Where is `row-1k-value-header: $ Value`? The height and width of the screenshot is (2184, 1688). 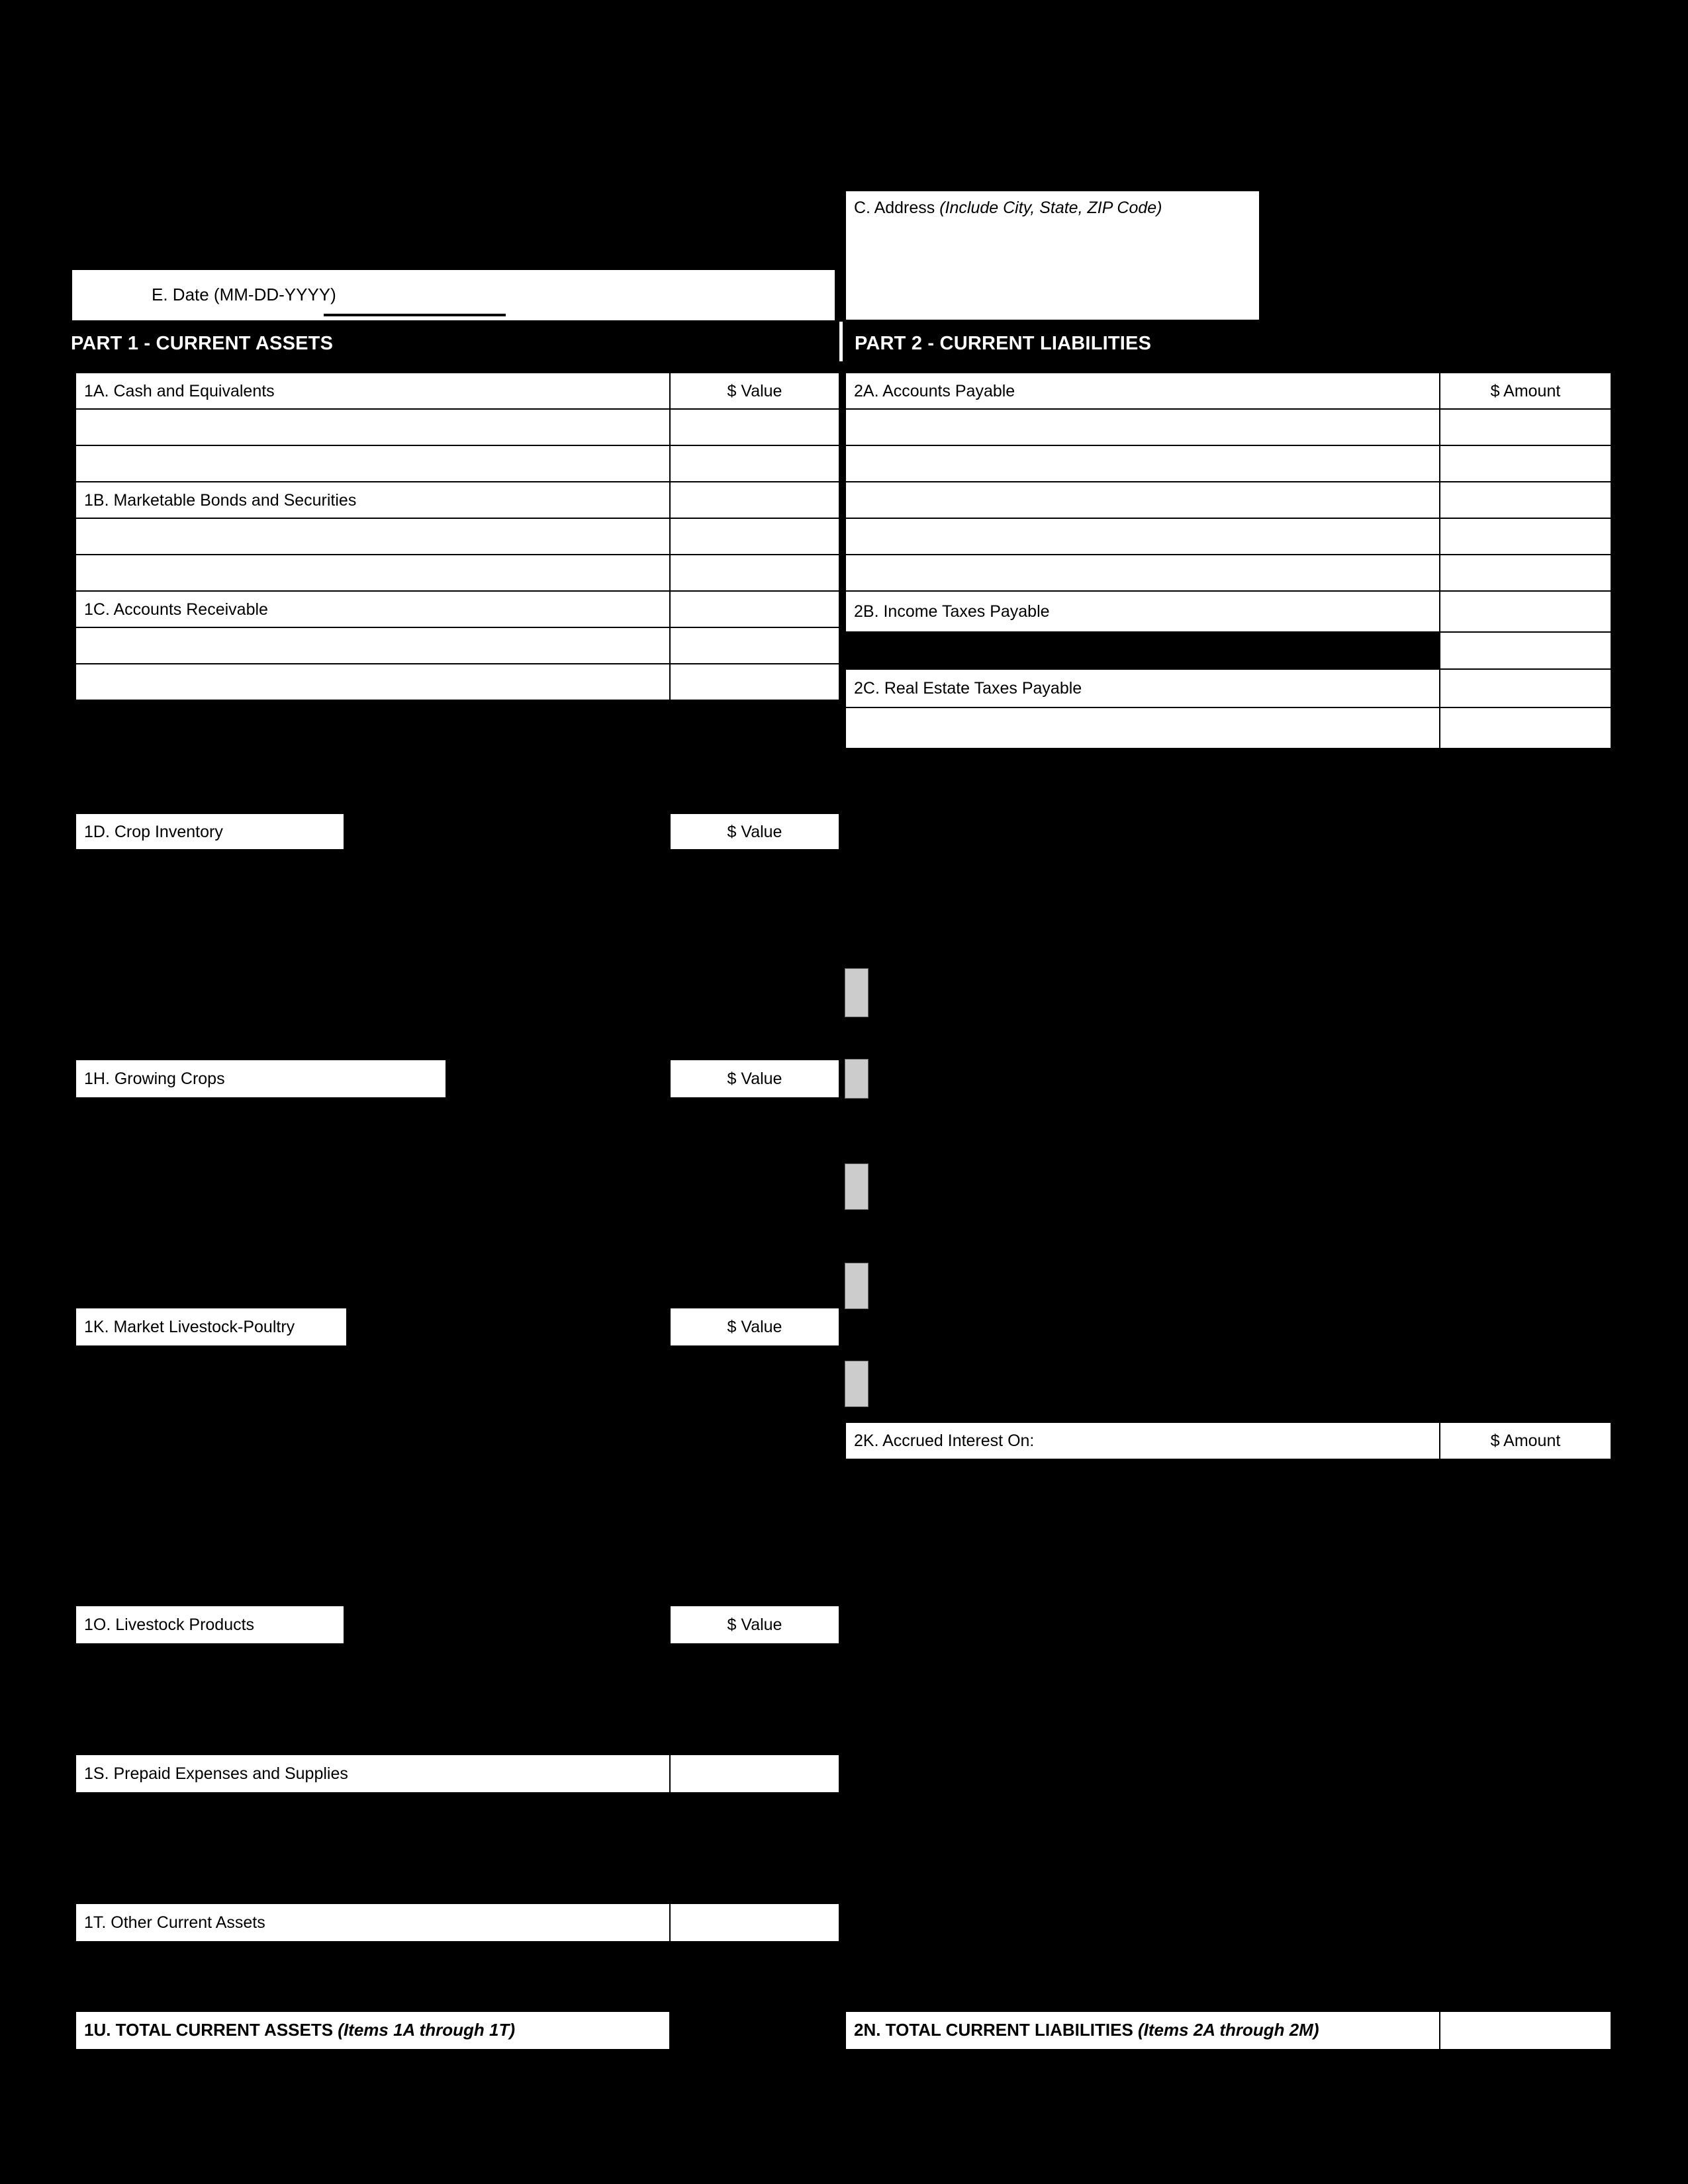
row-1k-value-header: $ Value is located at coordinates (754, 1327).